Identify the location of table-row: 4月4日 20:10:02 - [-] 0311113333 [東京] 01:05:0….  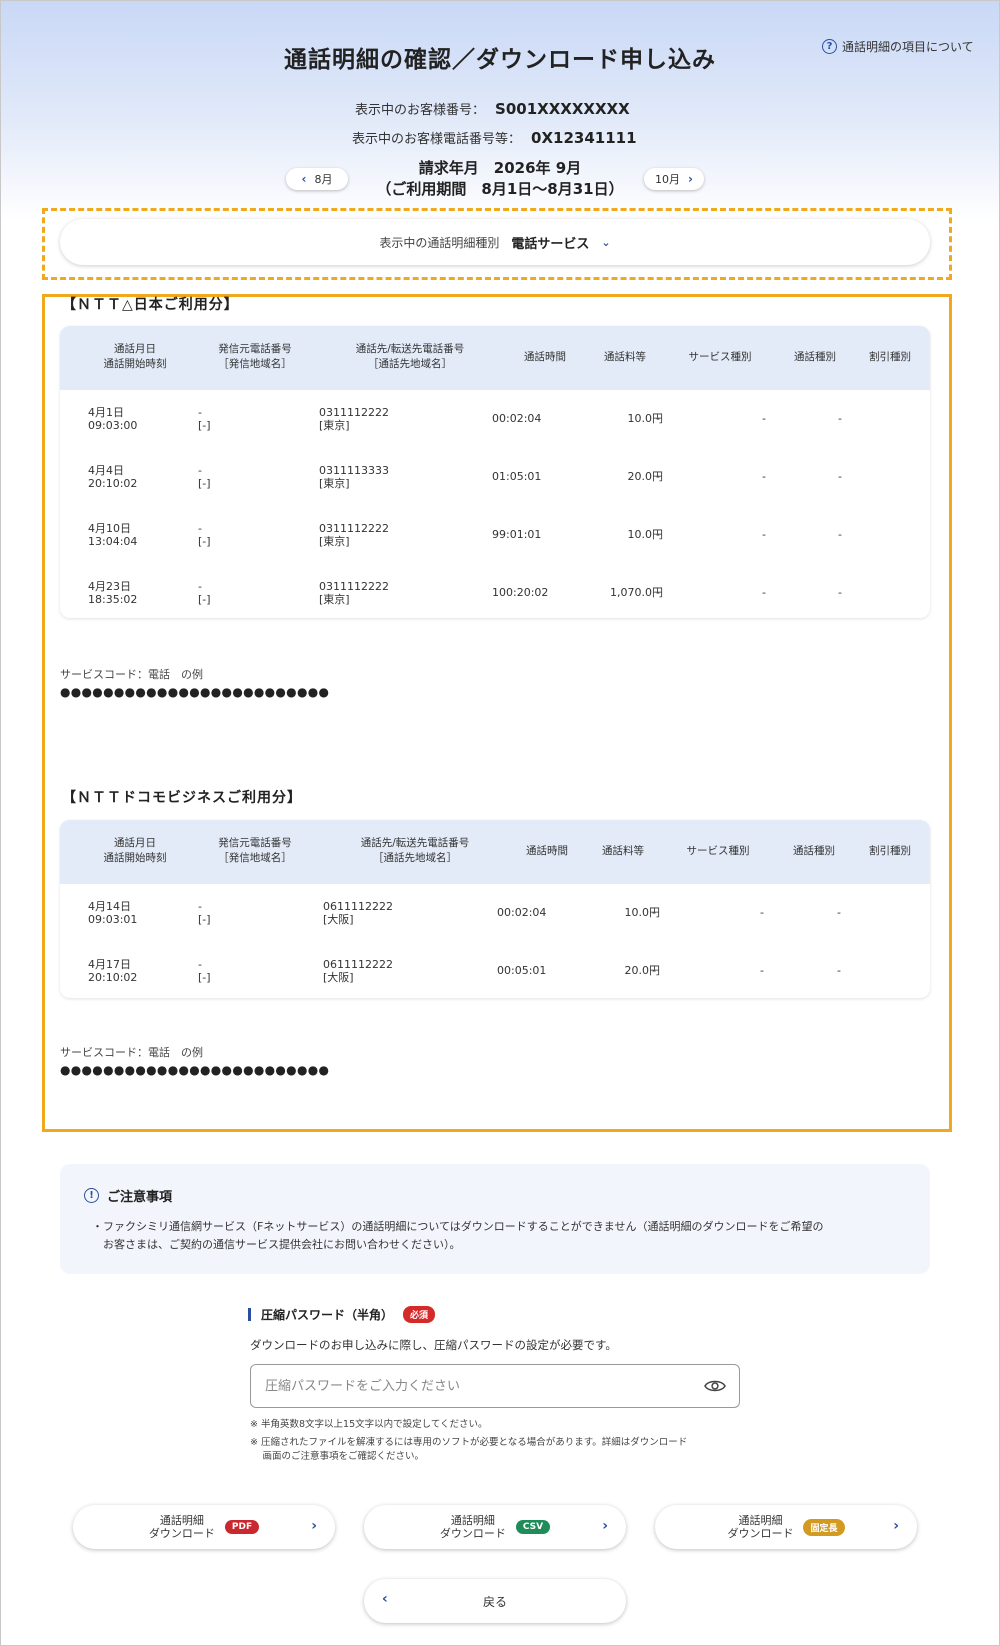
(465, 477).